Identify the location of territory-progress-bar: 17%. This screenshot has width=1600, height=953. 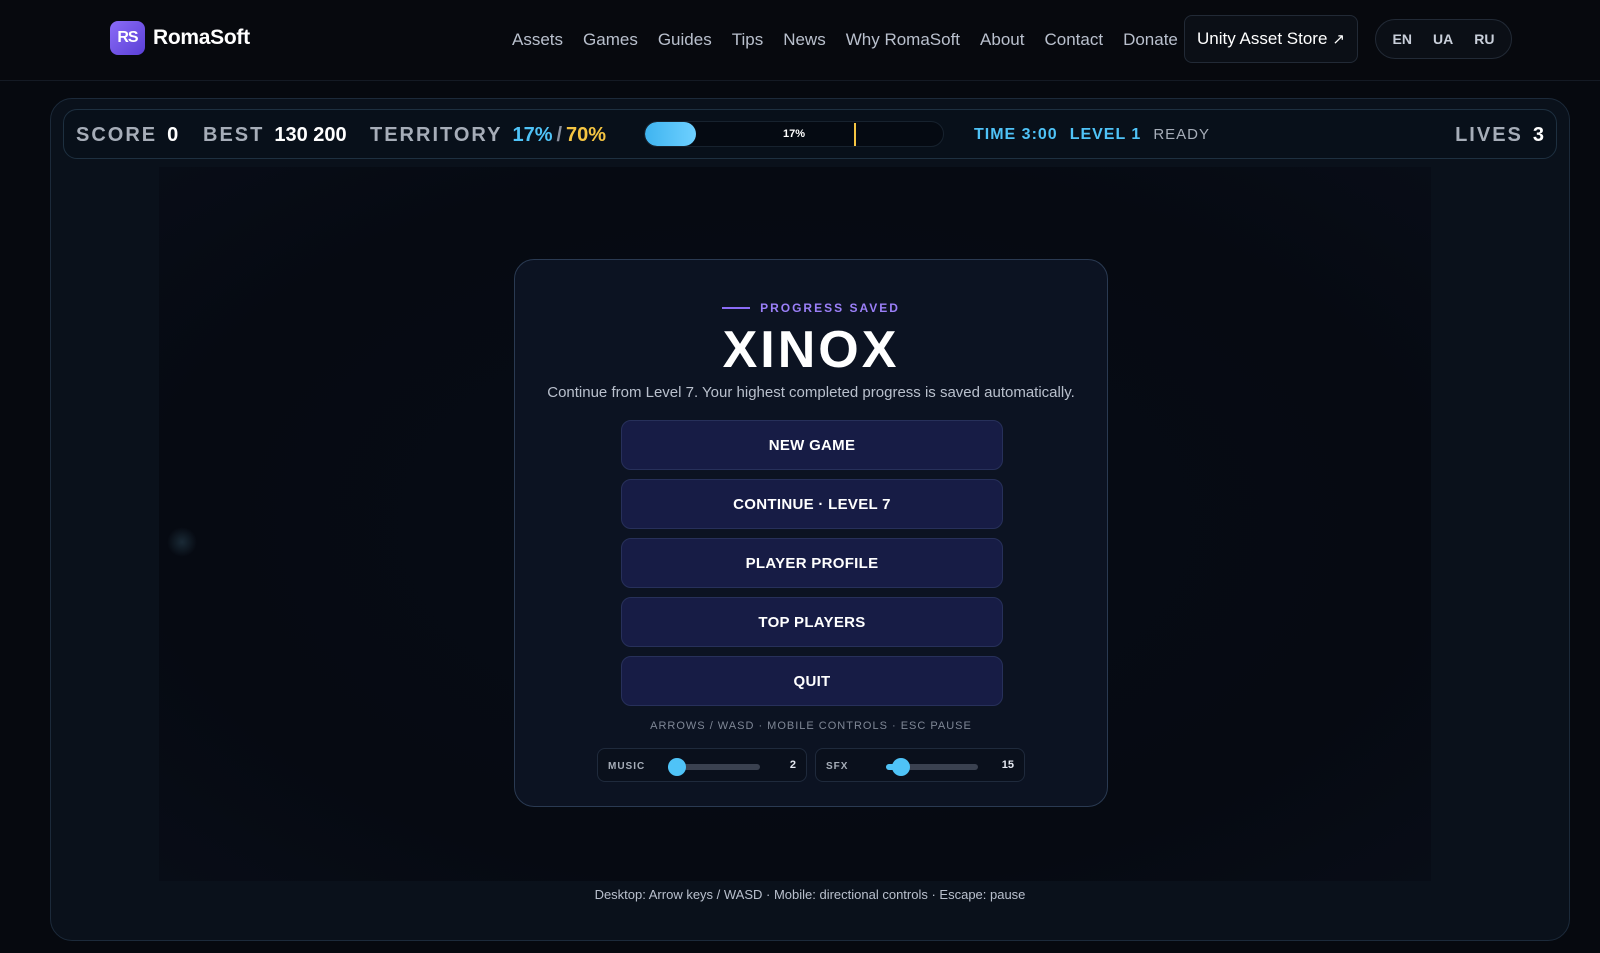
(794, 134).